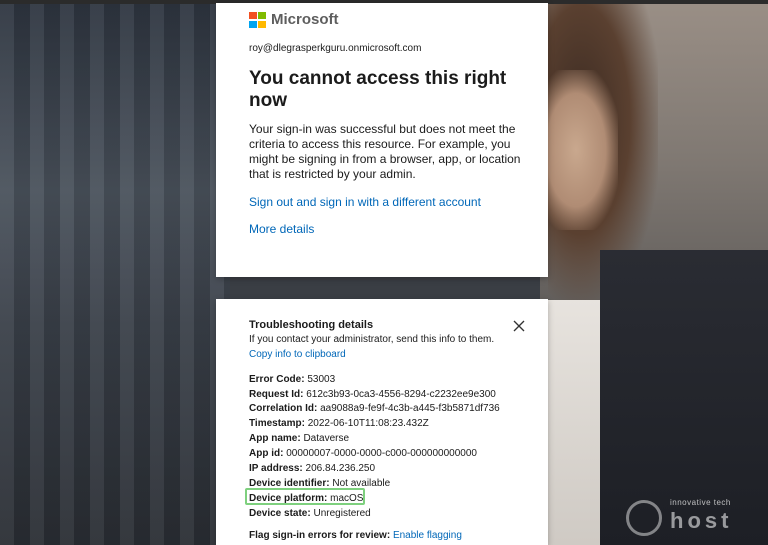 This screenshot has width=768, height=545. Describe the element at coordinates (306, 498) in the screenshot. I see `detail-device-platform: Device platform: macOS` at that location.